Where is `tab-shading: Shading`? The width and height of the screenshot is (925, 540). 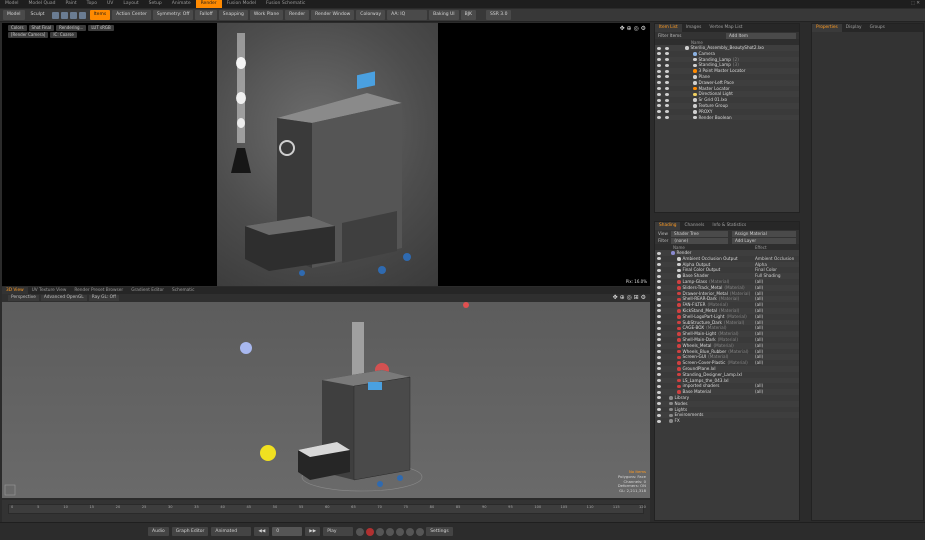
tab-shading: Shading is located at coordinates (668, 226).